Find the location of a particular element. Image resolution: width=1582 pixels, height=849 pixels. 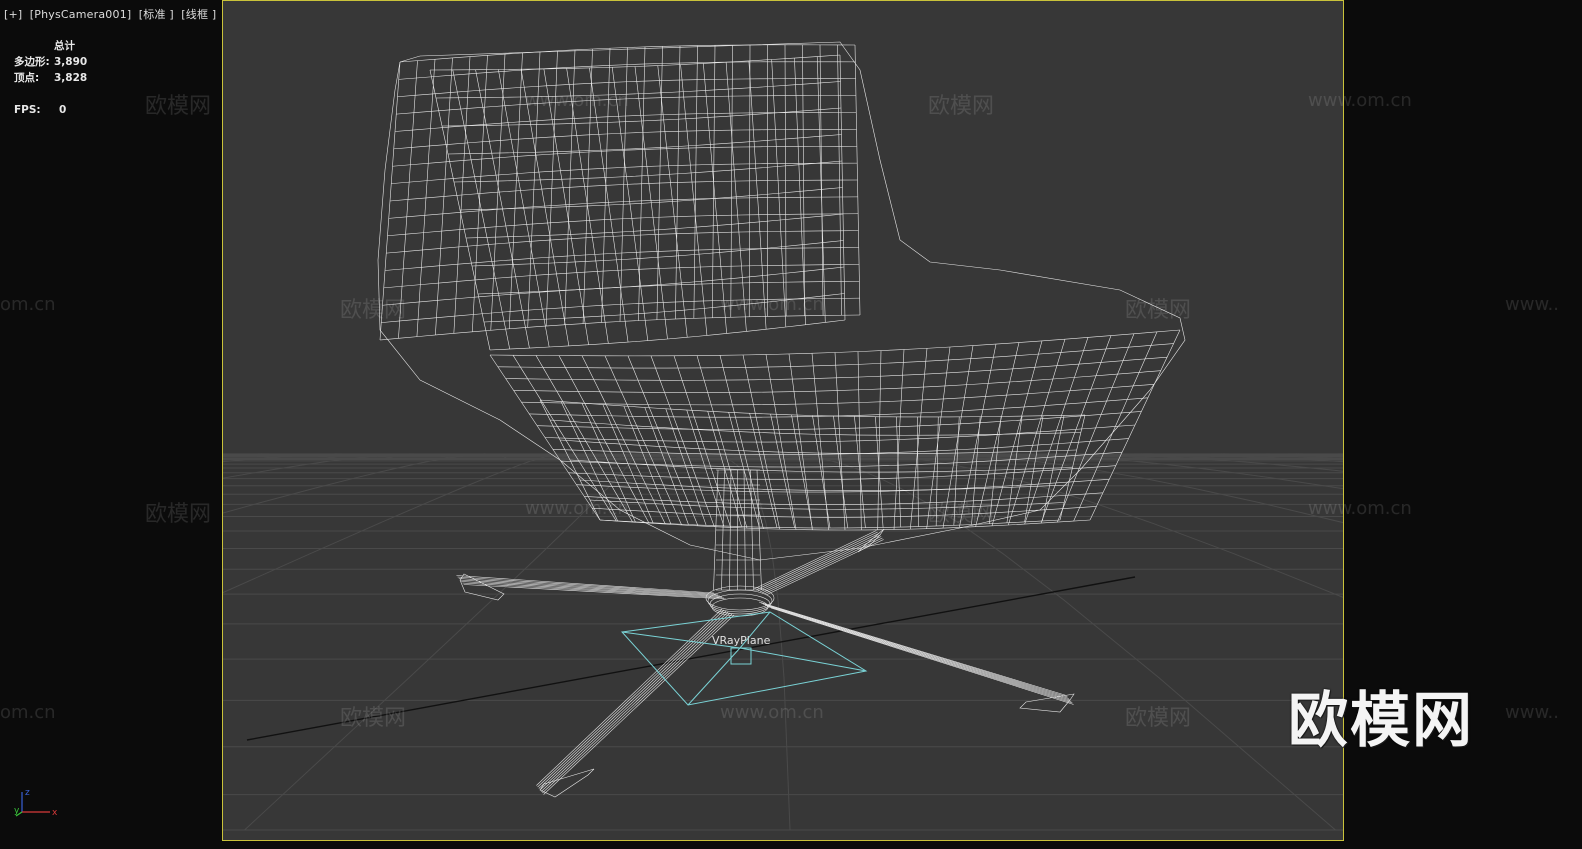

axis-tripod-icon: z x y is located at coordinates (36, 803).